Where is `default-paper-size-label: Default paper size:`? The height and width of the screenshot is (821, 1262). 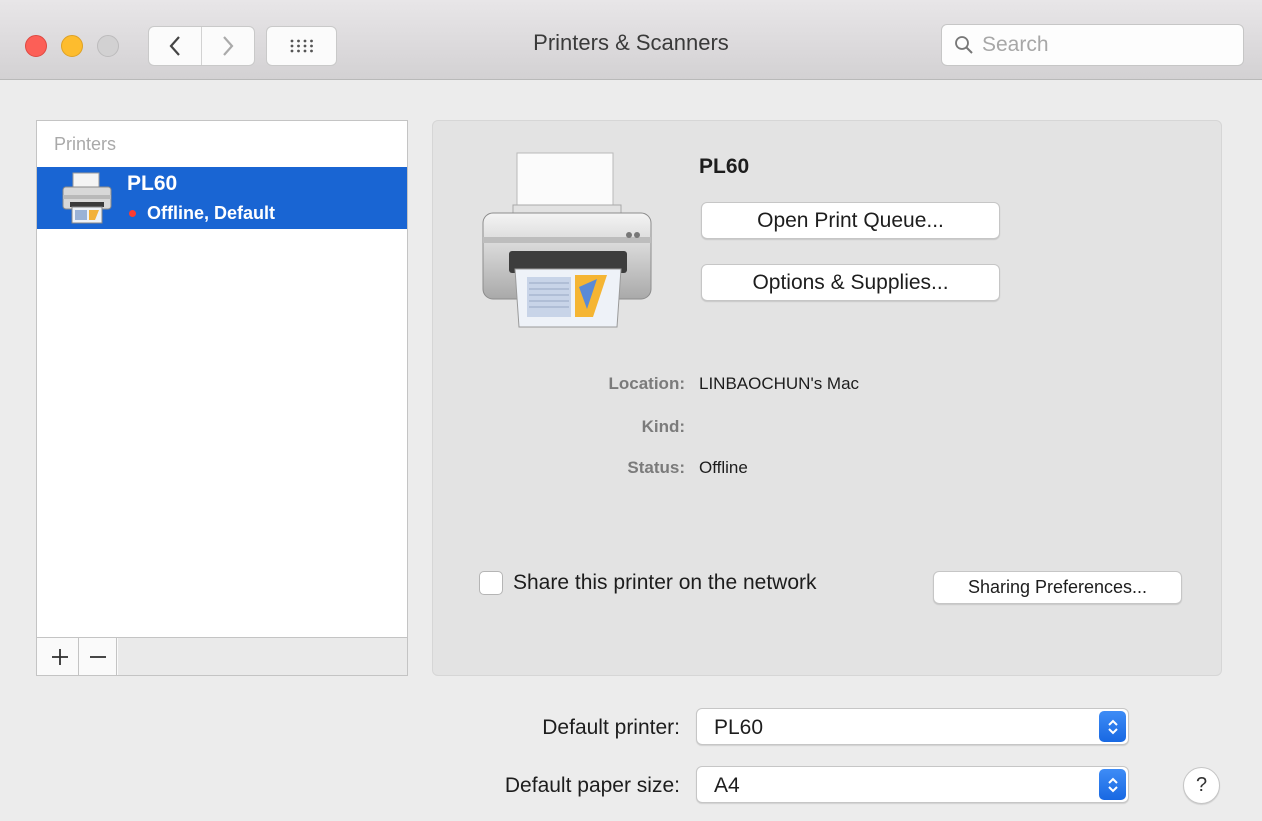
default-paper-size-label: Default paper size: is located at coordinates (592, 785).